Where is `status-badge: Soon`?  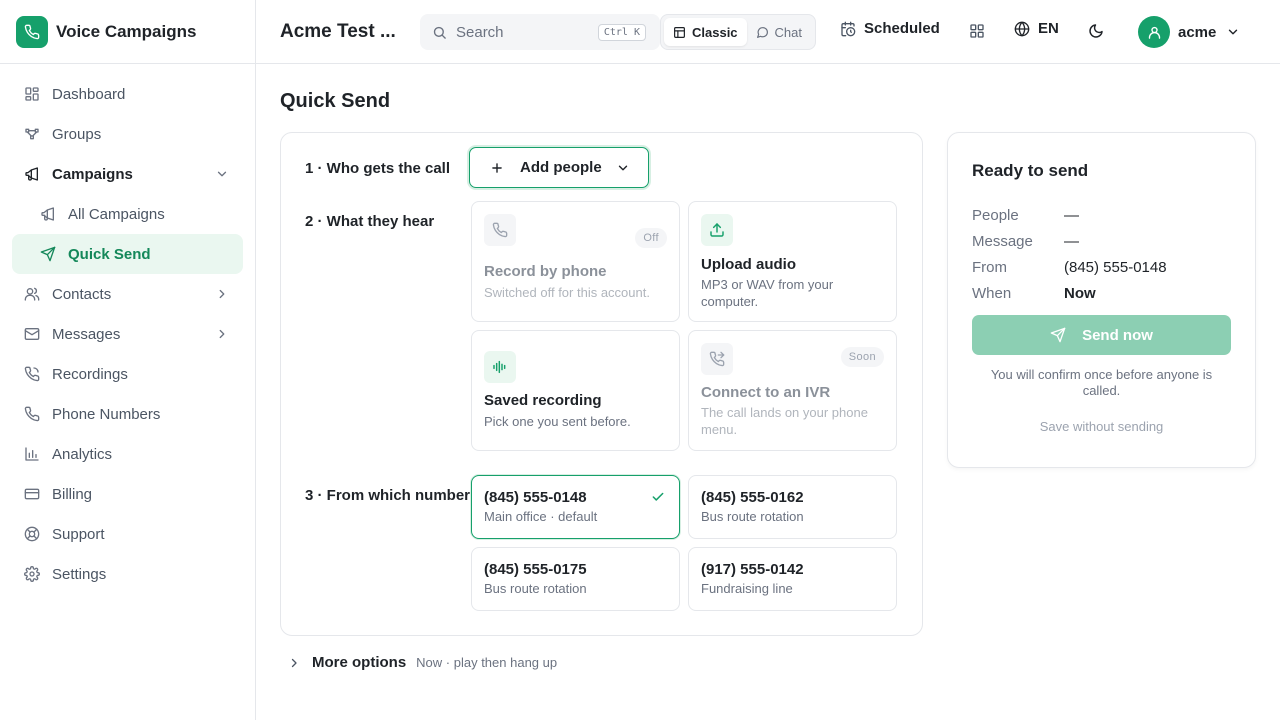
status-badge: Soon is located at coordinates (862, 357).